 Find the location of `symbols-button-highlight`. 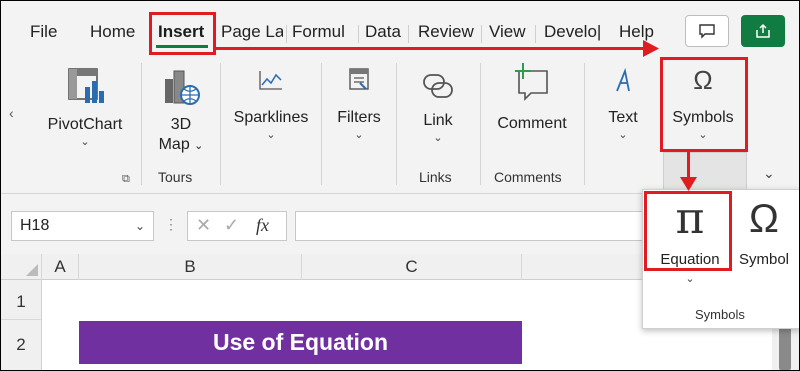

symbols-button-highlight is located at coordinates (704, 104).